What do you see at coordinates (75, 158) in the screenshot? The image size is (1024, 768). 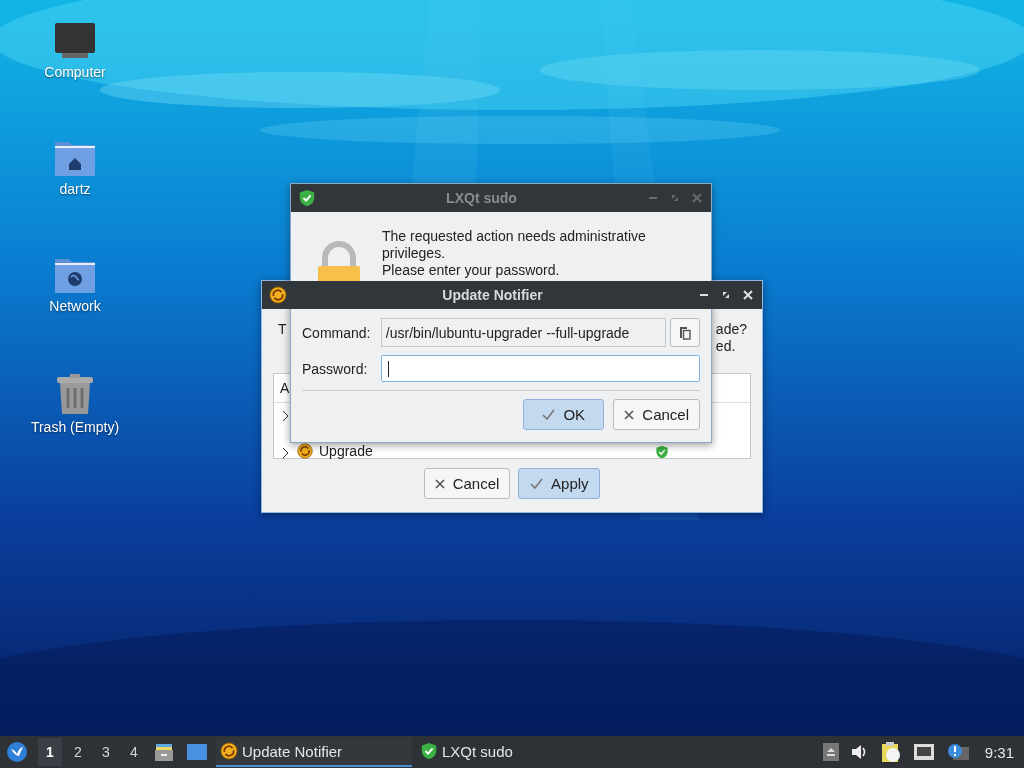 I see `home-folder-icon` at bounding box center [75, 158].